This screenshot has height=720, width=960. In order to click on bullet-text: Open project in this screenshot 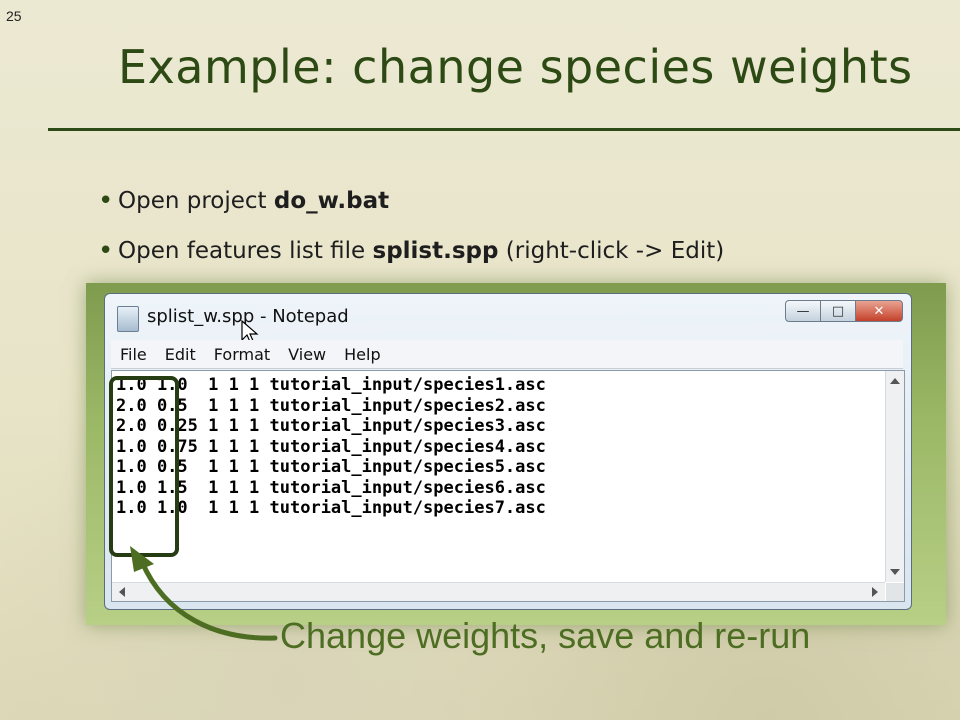, I will do `click(196, 201)`.